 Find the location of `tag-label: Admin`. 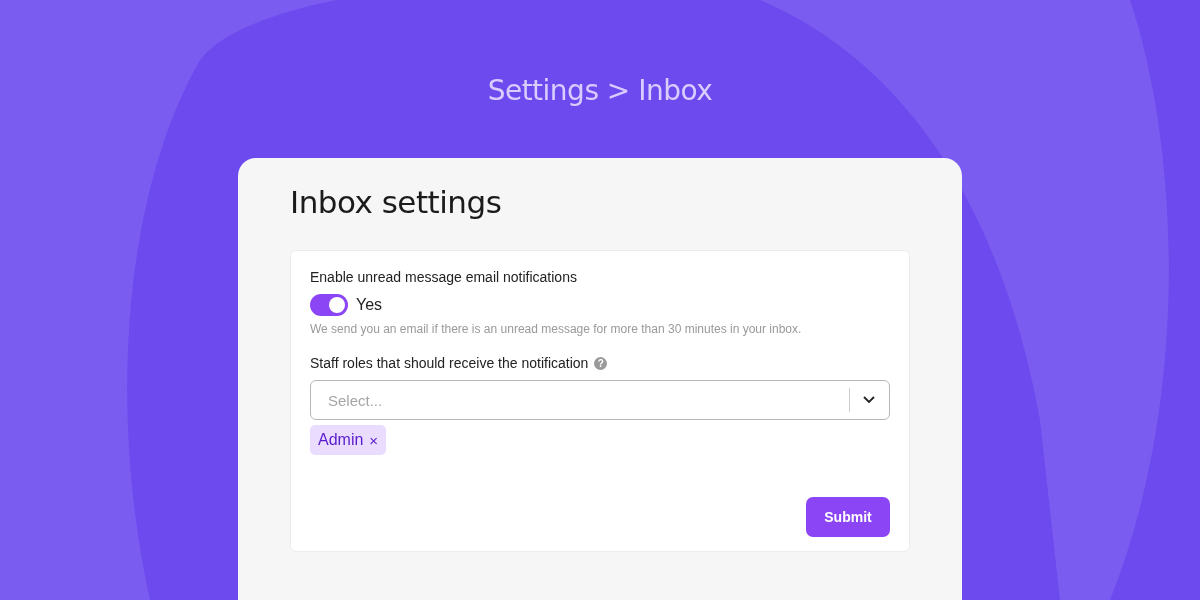

tag-label: Admin is located at coordinates (341, 440).